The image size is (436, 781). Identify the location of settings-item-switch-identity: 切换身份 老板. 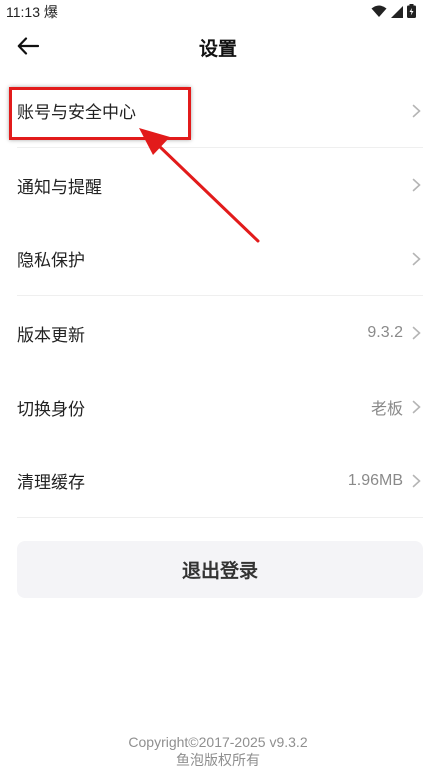
(220, 407).